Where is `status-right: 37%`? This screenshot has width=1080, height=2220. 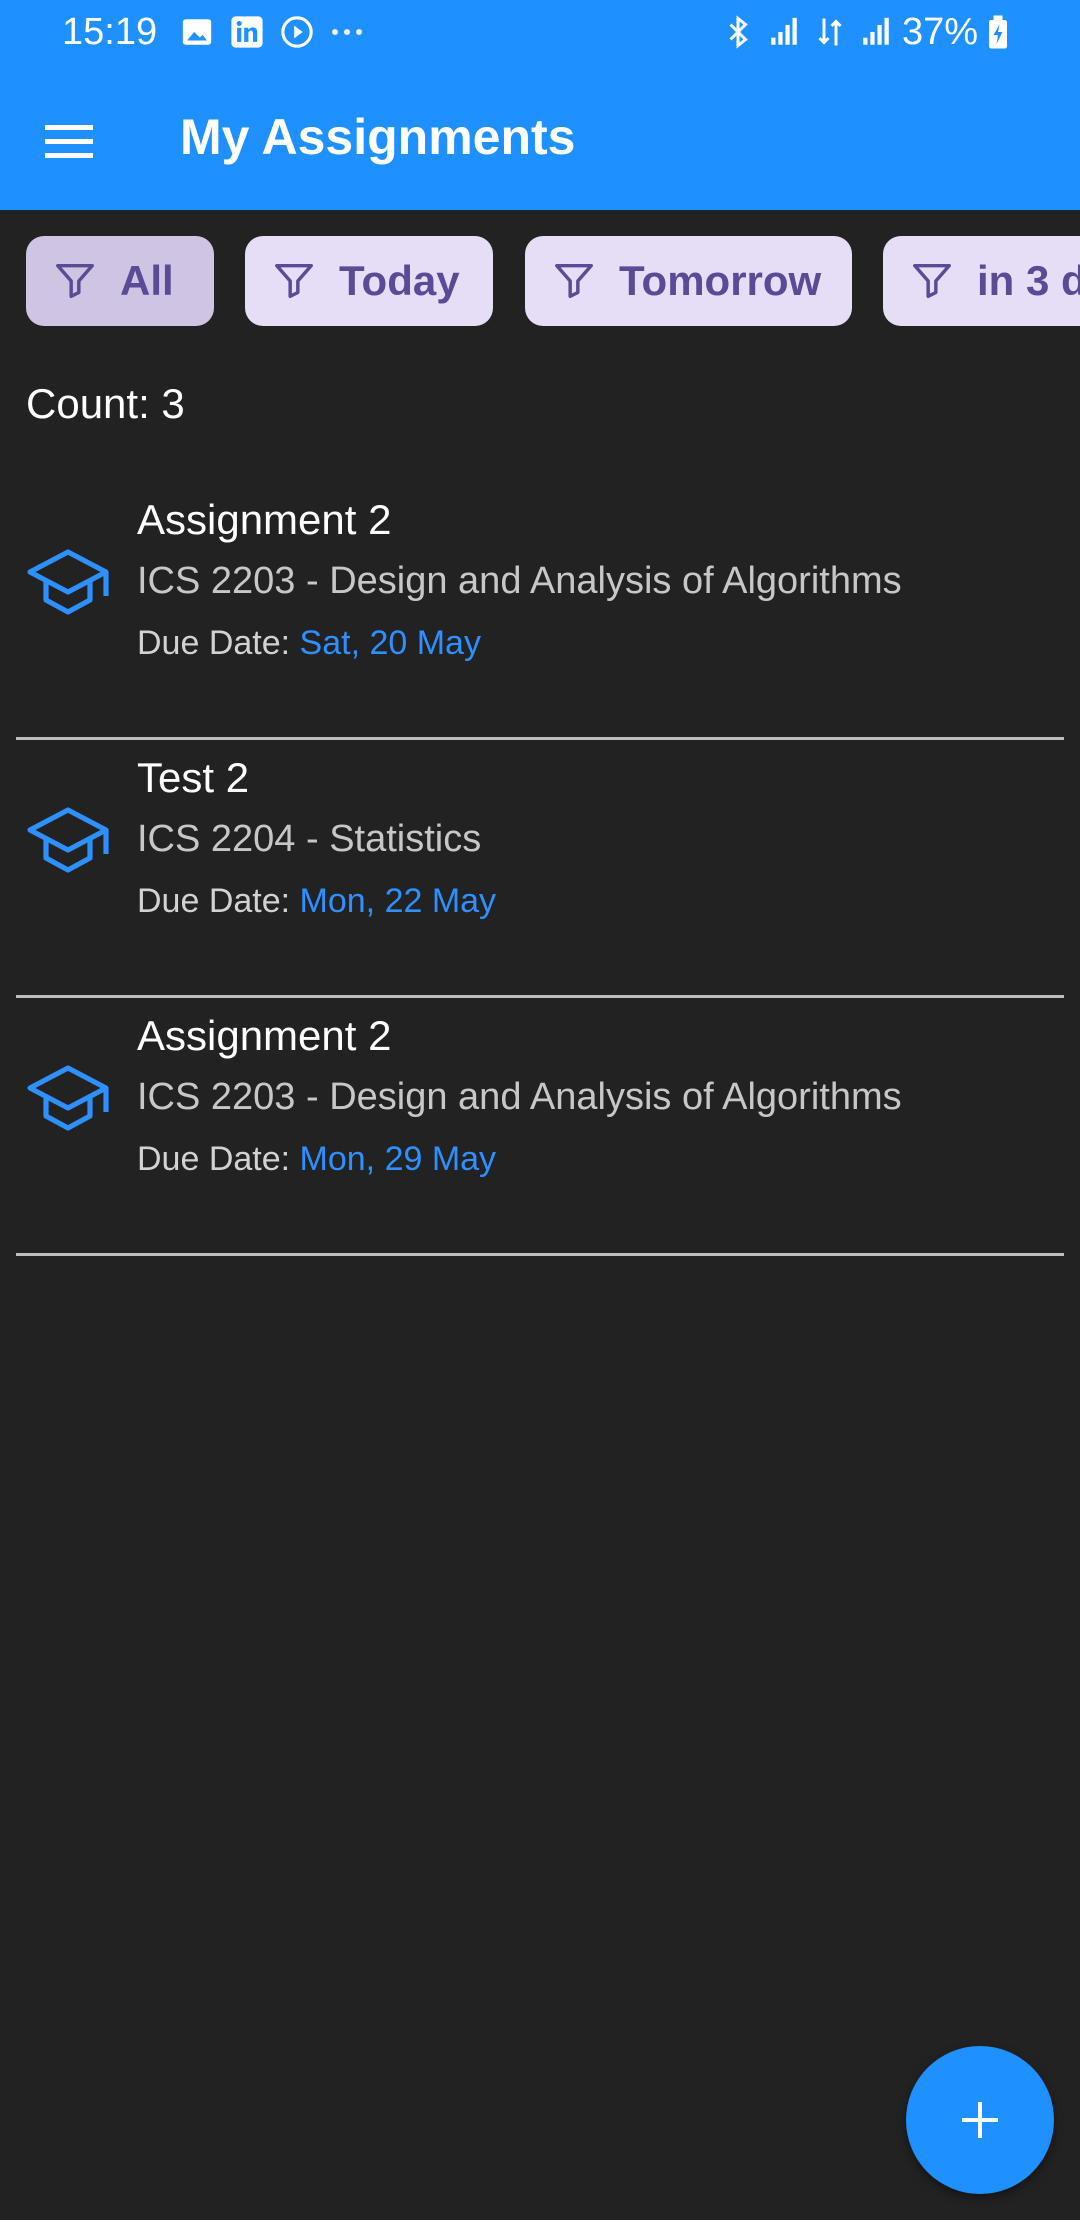
status-right: 37% is located at coordinates (871, 32).